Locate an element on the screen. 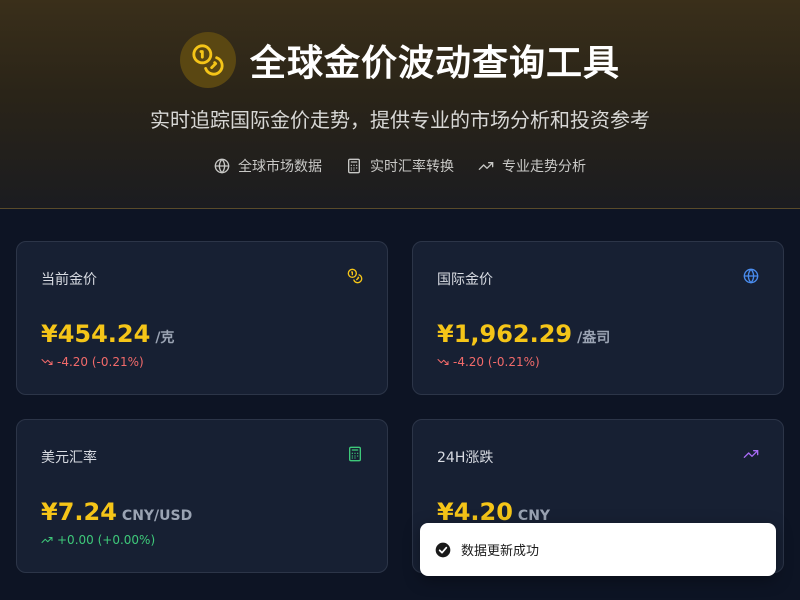 The image size is (800, 600). price-value: ¥1,962.29 is located at coordinates (505, 334).